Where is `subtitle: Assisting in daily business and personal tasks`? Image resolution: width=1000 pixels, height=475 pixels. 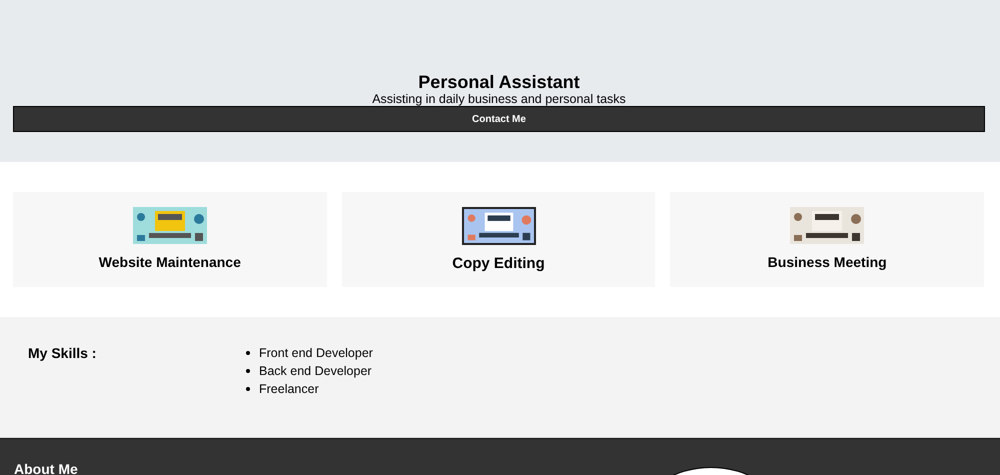 subtitle: Assisting in daily business and personal tasks is located at coordinates (499, 99).